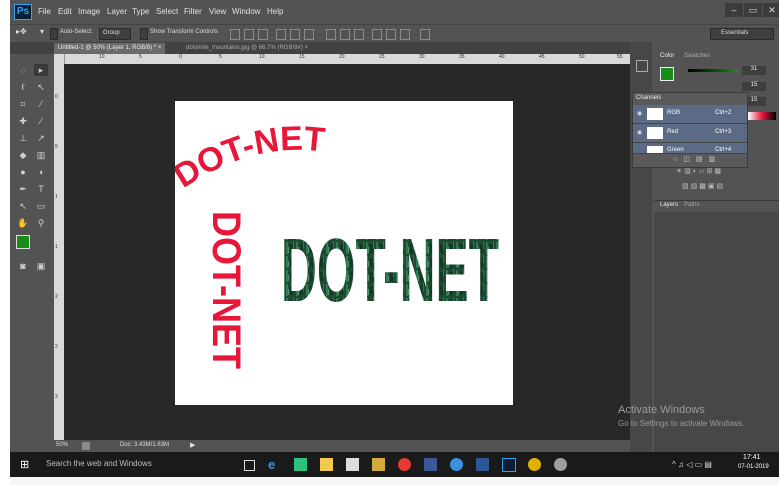 This screenshot has height=485, width=779. Describe the element at coordinates (23, 121) in the screenshot. I see `healing-brush-icon: ✚` at that location.